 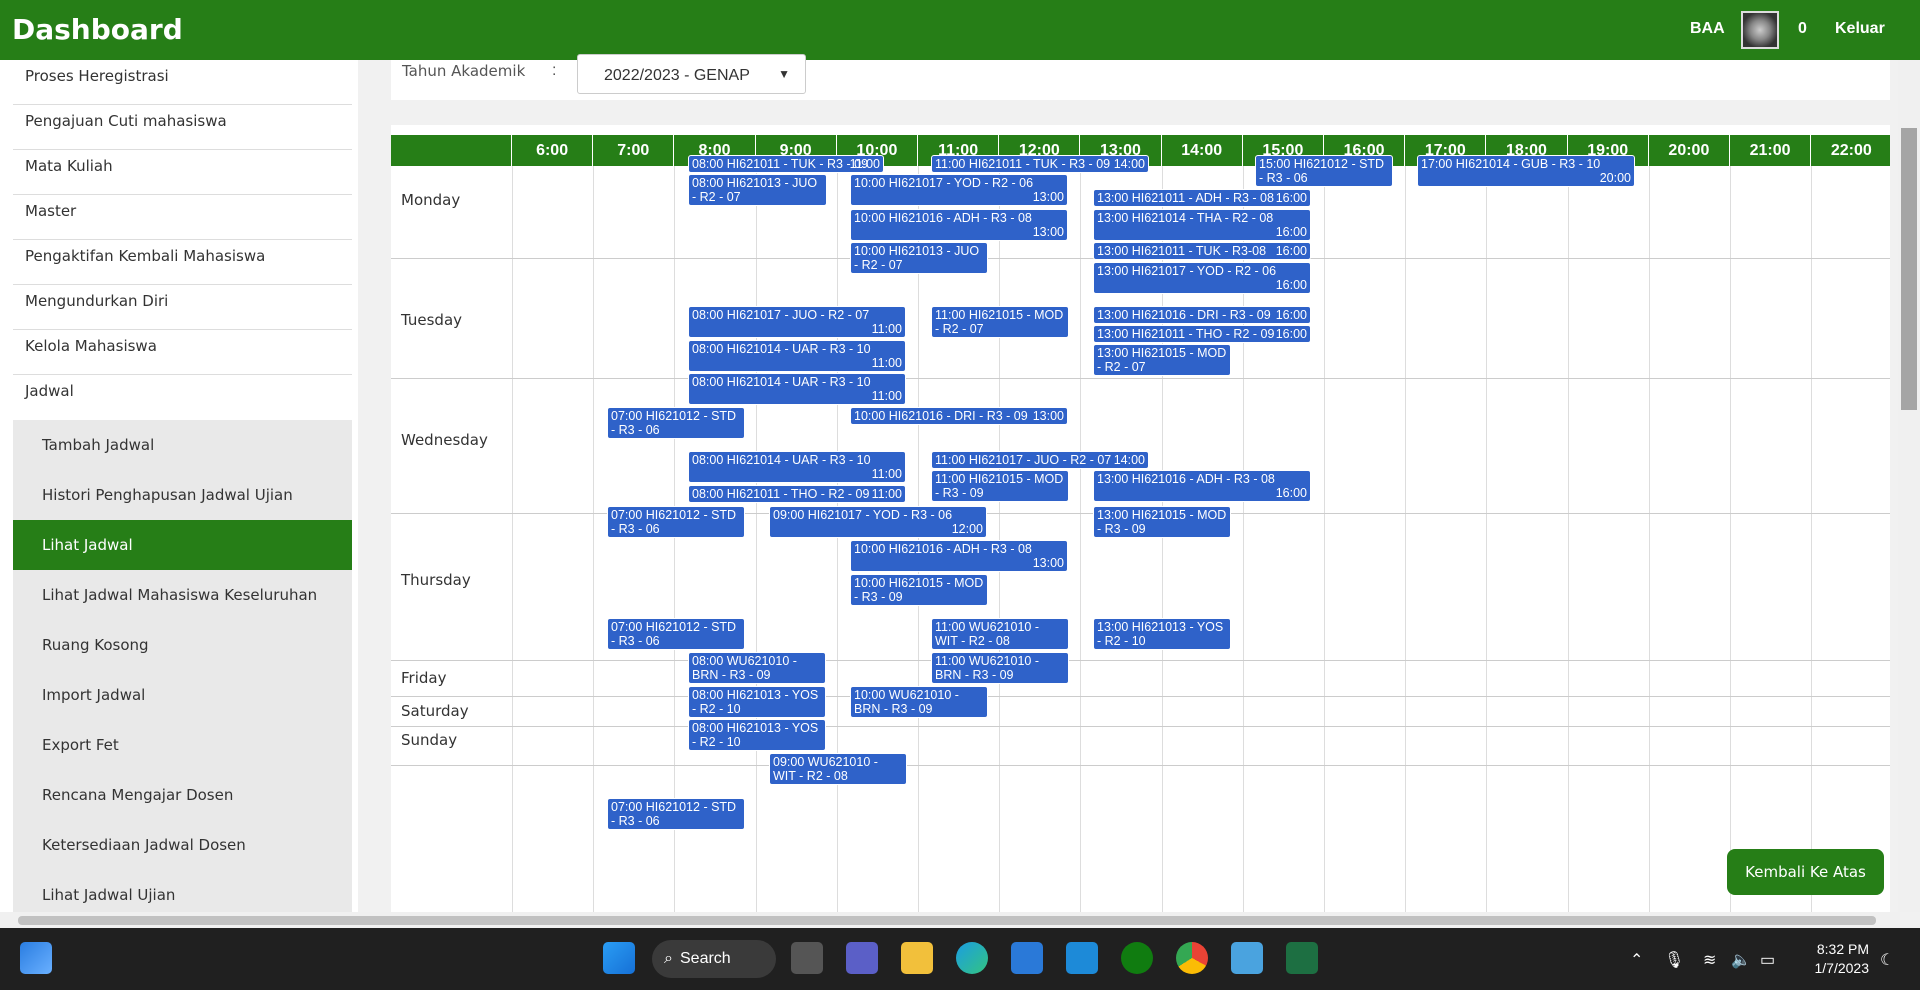 I want to click on clock-time: 8:32 PM, so click(x=1842, y=949).